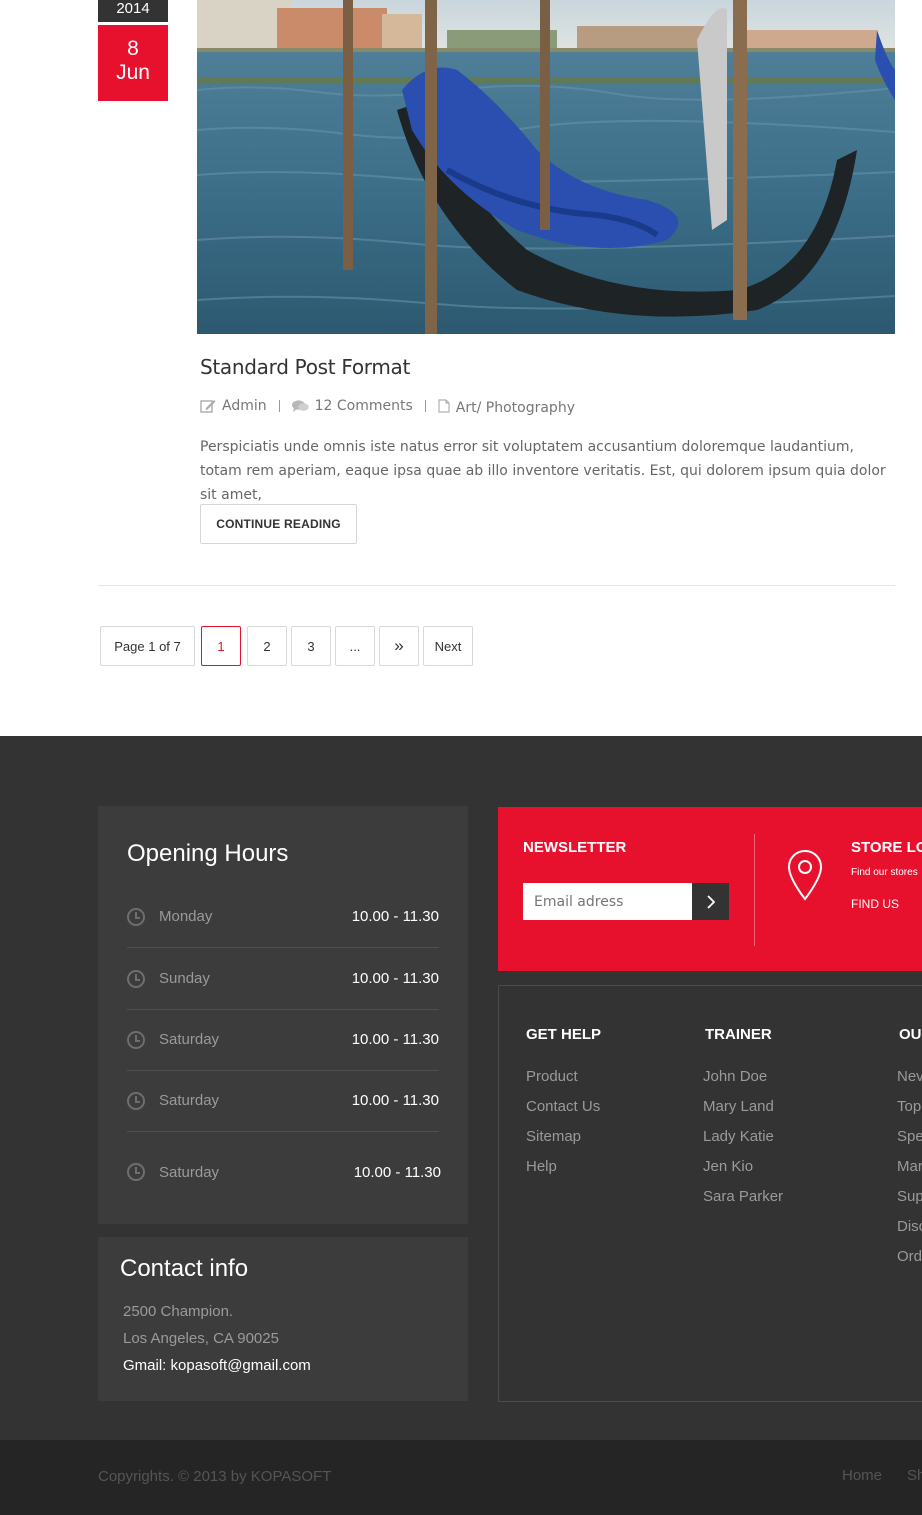  I want to click on trainer-link: John Doe, so click(743, 1083).